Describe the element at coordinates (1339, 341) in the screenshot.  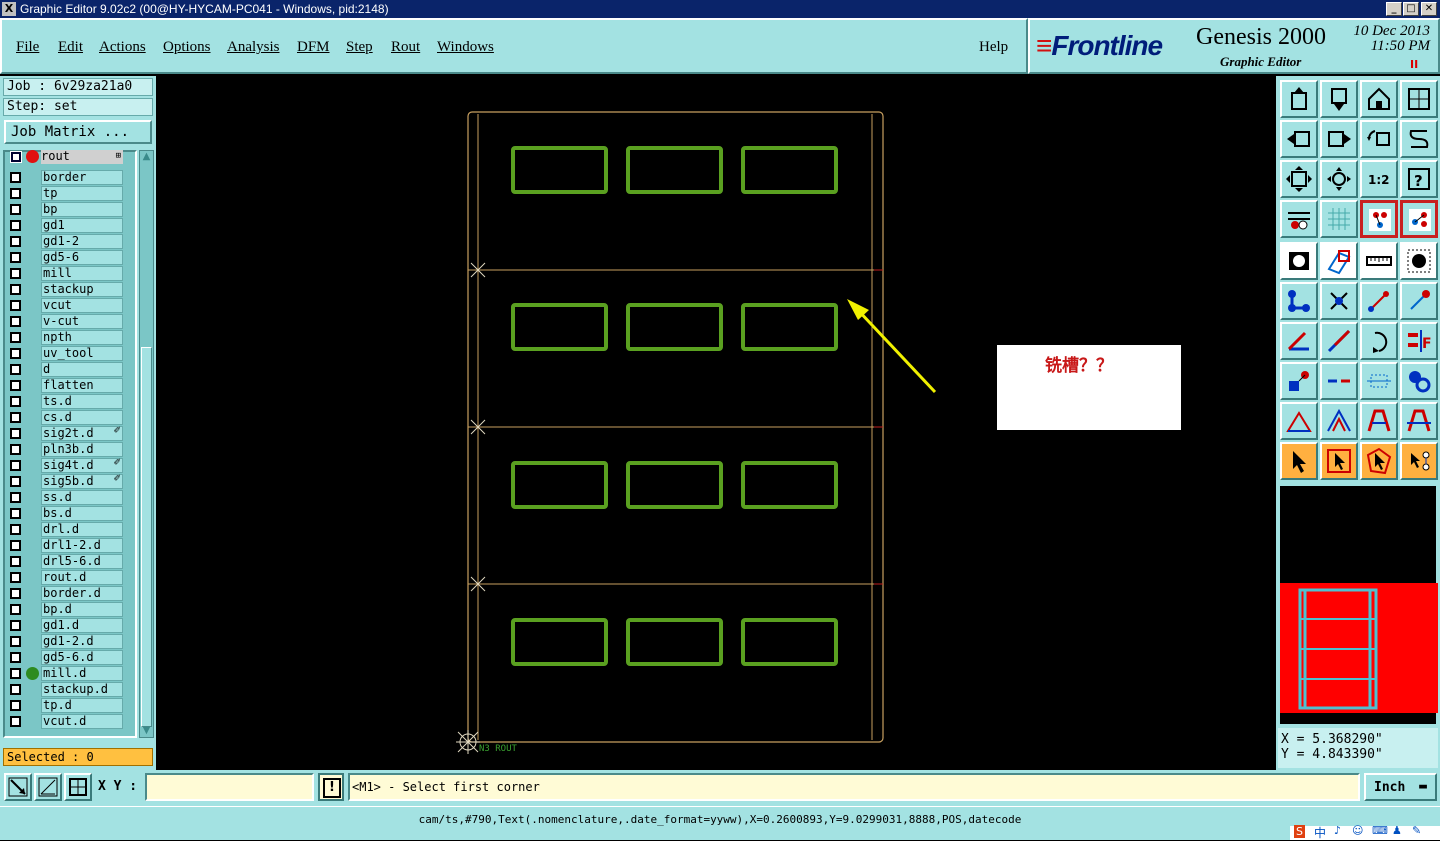
I see `line-icon` at that location.